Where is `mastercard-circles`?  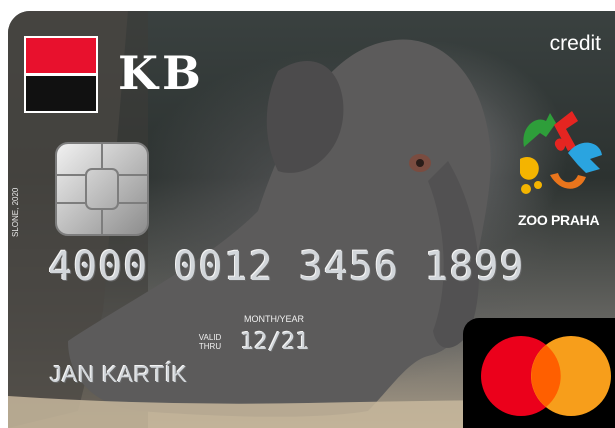 mastercard-circles is located at coordinates (546, 376).